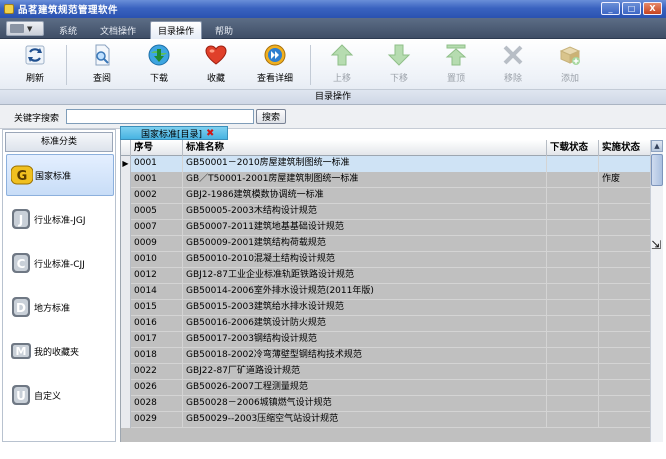  Describe the element at coordinates (48, 396) in the screenshot. I see `category-label: 自定义` at that location.